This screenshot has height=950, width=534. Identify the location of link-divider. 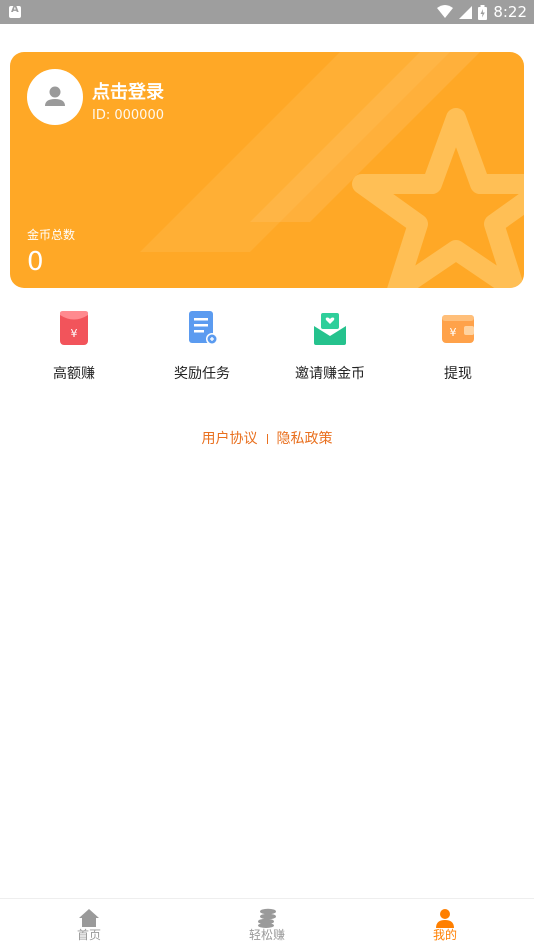
(267, 439).